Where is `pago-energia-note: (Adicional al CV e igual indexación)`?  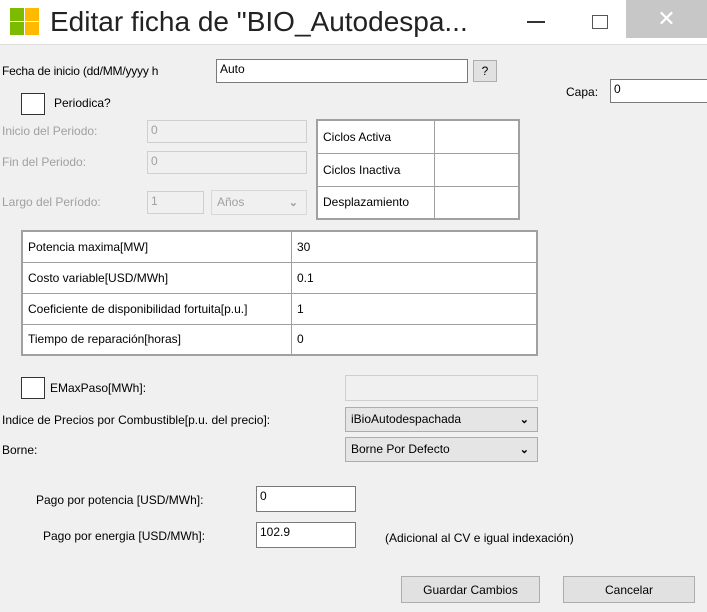 pago-energia-note: (Adicional al CV e igual indexación) is located at coordinates (479, 538).